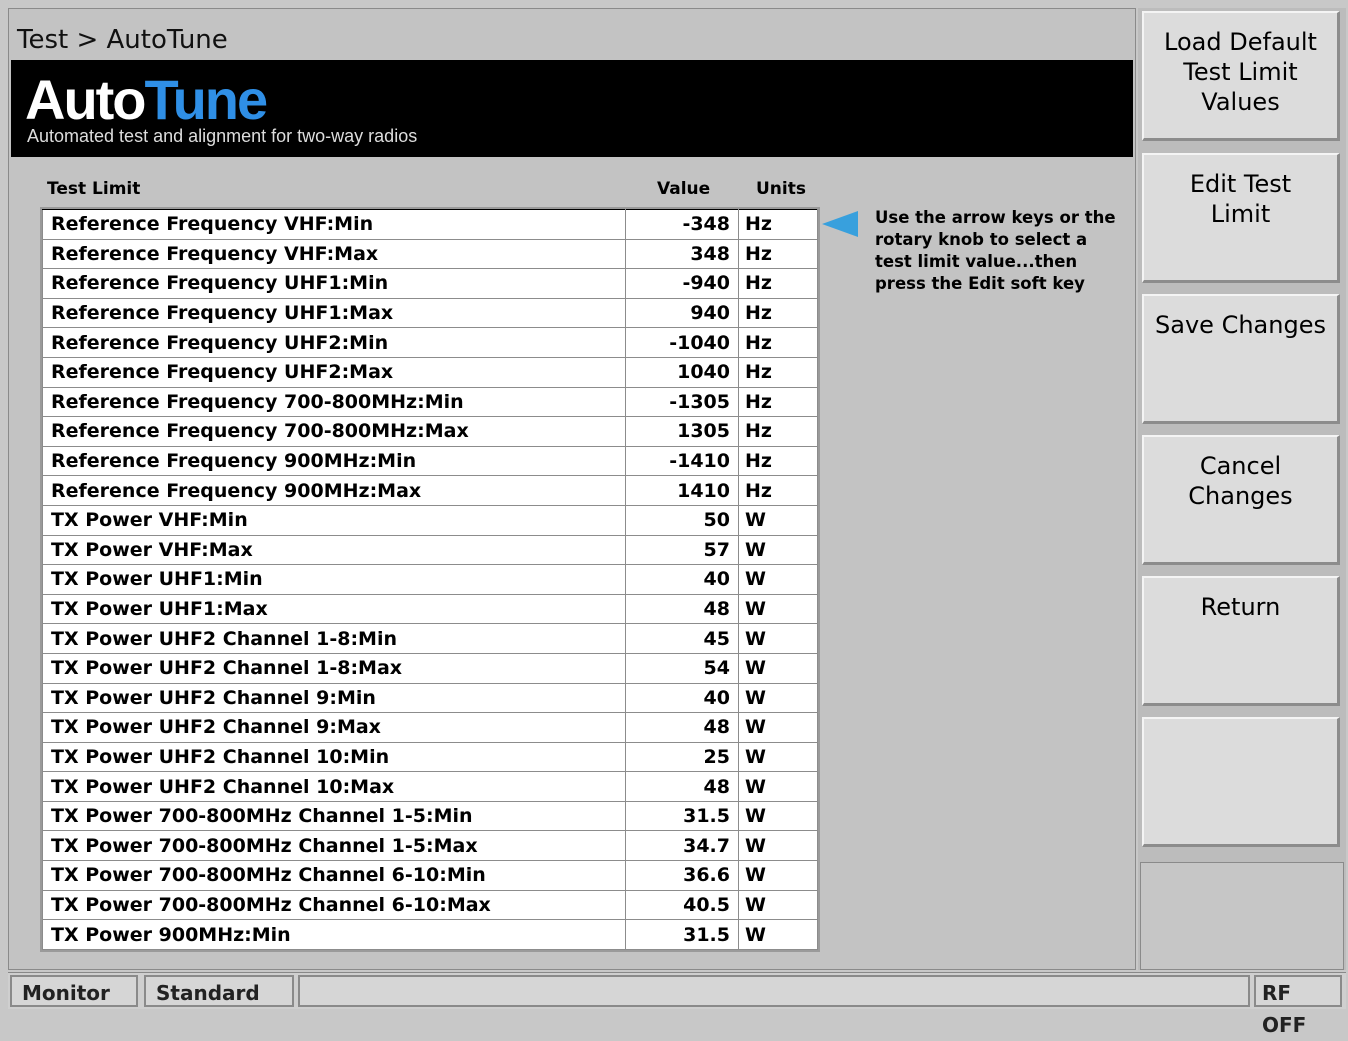  What do you see at coordinates (682, 283) in the screenshot?
I see `limit-value-cell: -940` at bounding box center [682, 283].